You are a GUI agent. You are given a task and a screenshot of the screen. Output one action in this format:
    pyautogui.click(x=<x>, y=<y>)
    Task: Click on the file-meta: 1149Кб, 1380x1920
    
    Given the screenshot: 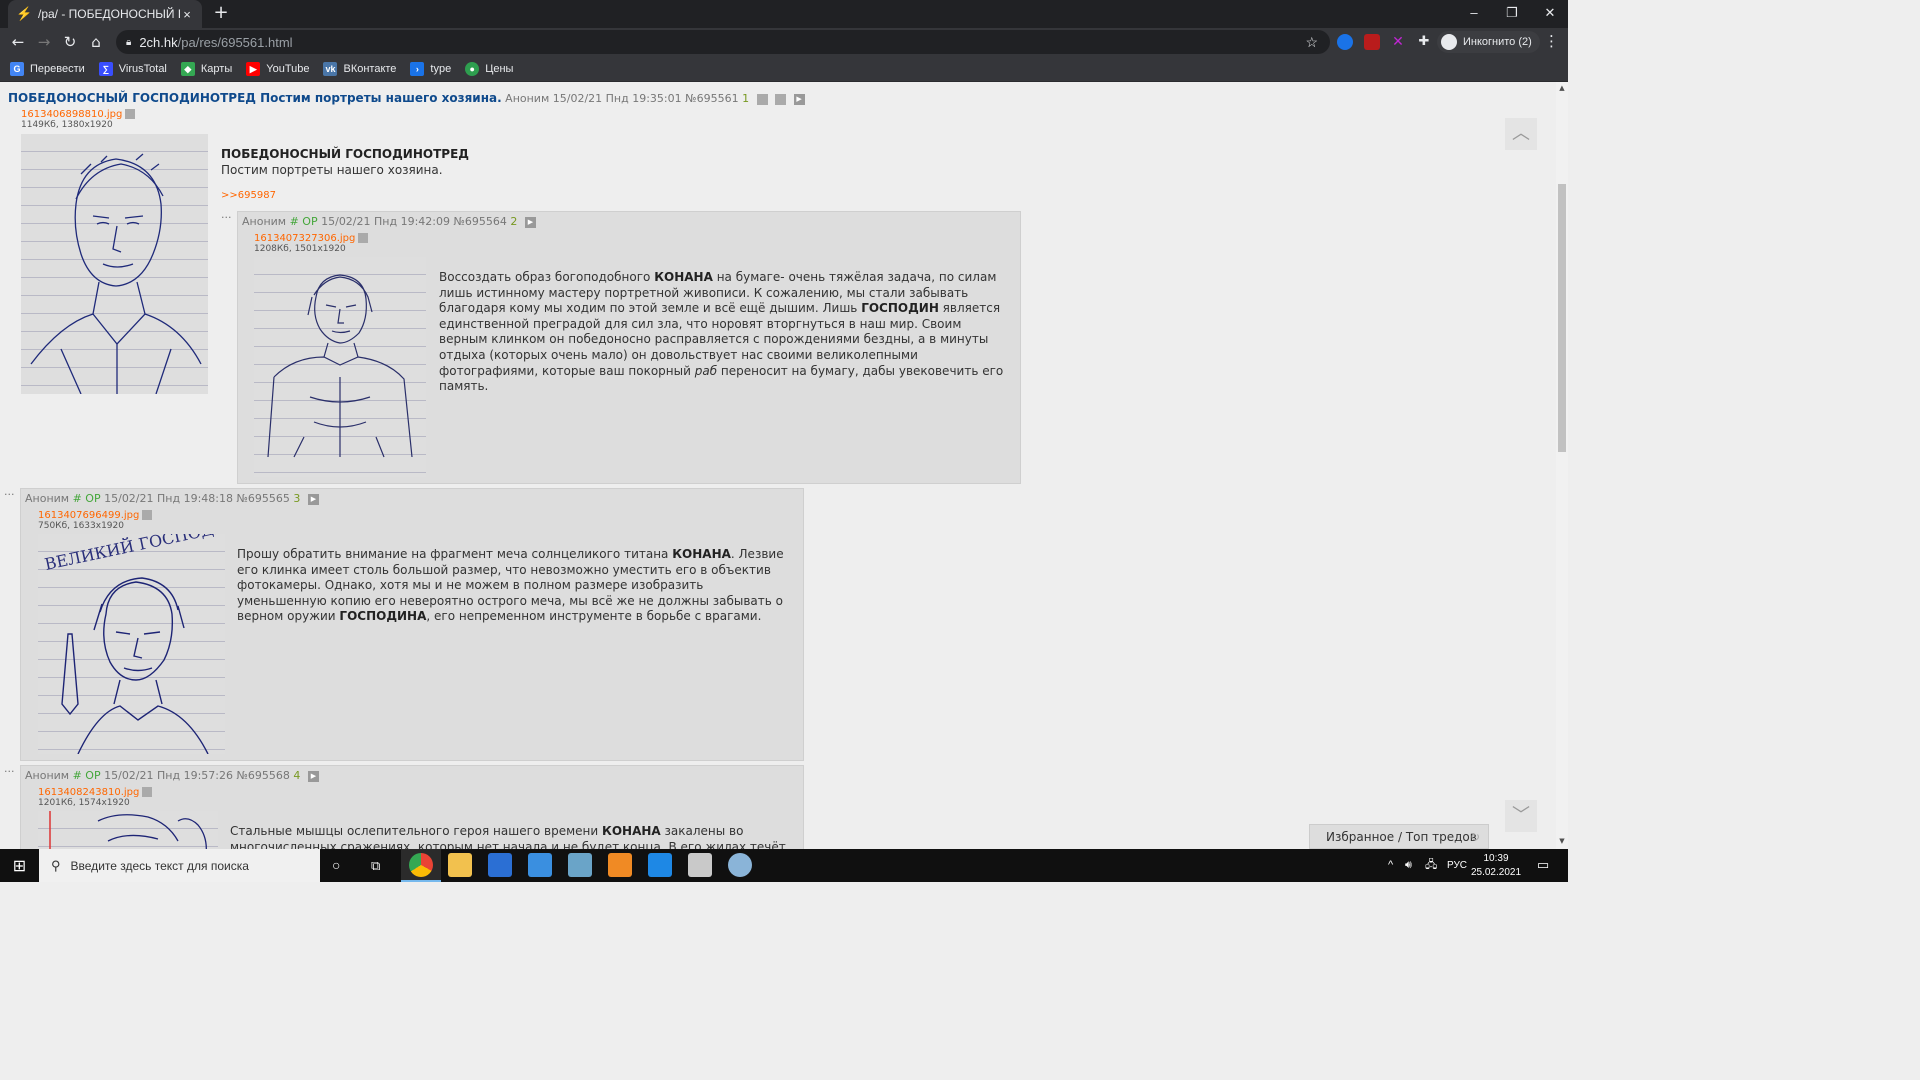 What is the action you would take?
    pyautogui.click(x=67, y=125)
    